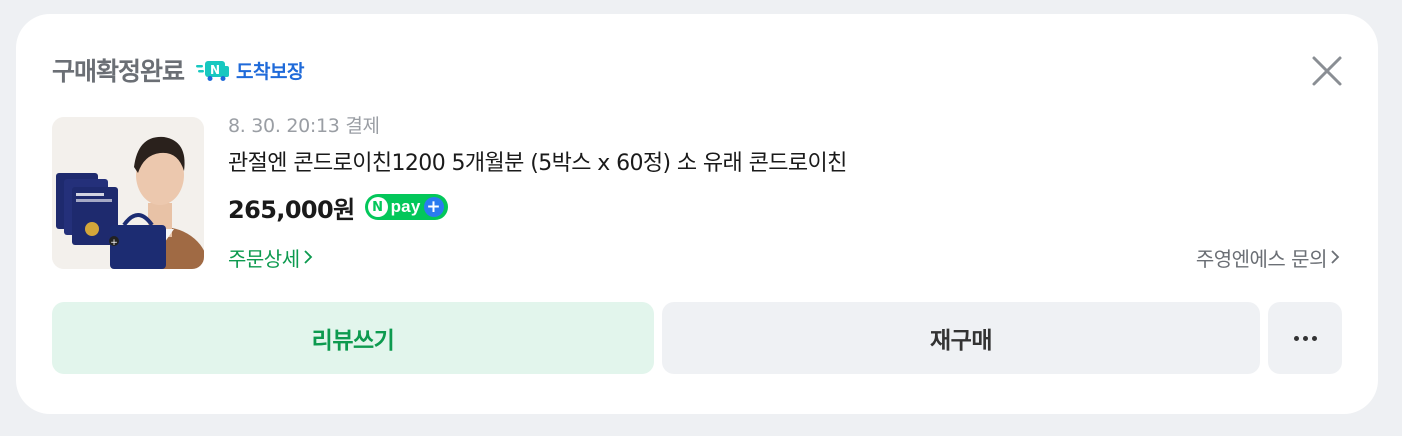  I want to click on order-detail-link: 주문상세, so click(270, 257).